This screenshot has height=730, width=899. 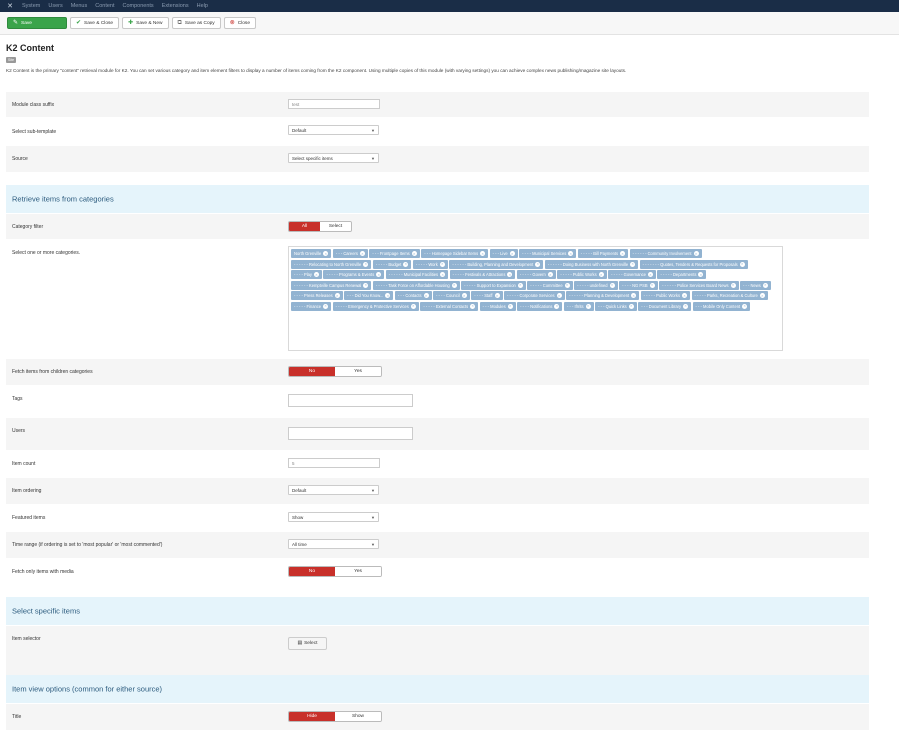 I want to click on menu-help: Help, so click(x=202, y=6).